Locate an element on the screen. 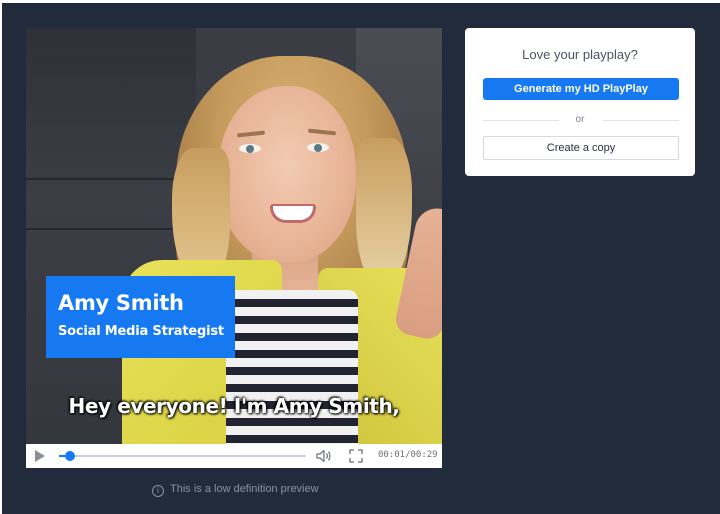  generate-hd-button: Generate my HD PlayPlay is located at coordinates (581, 89).